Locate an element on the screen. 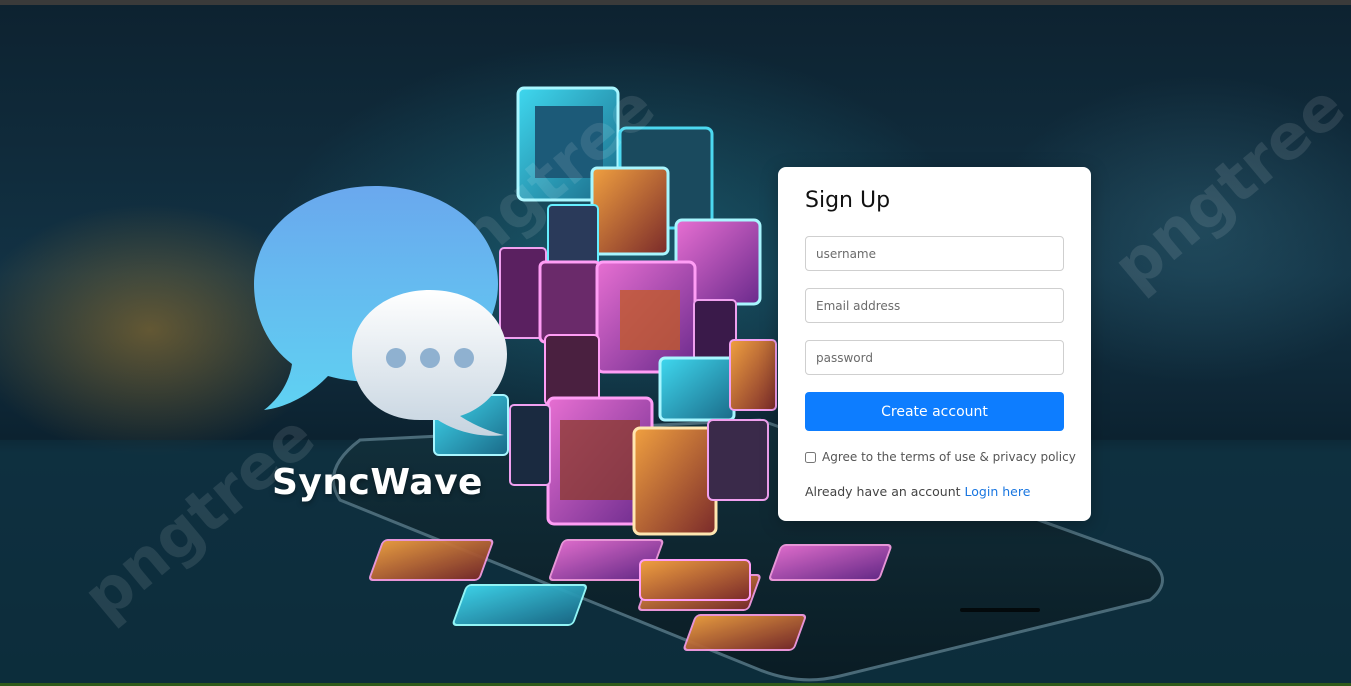 Image resolution: width=1351 pixels, height=686 pixels. brand-name: SyncWave is located at coordinates (377, 482).